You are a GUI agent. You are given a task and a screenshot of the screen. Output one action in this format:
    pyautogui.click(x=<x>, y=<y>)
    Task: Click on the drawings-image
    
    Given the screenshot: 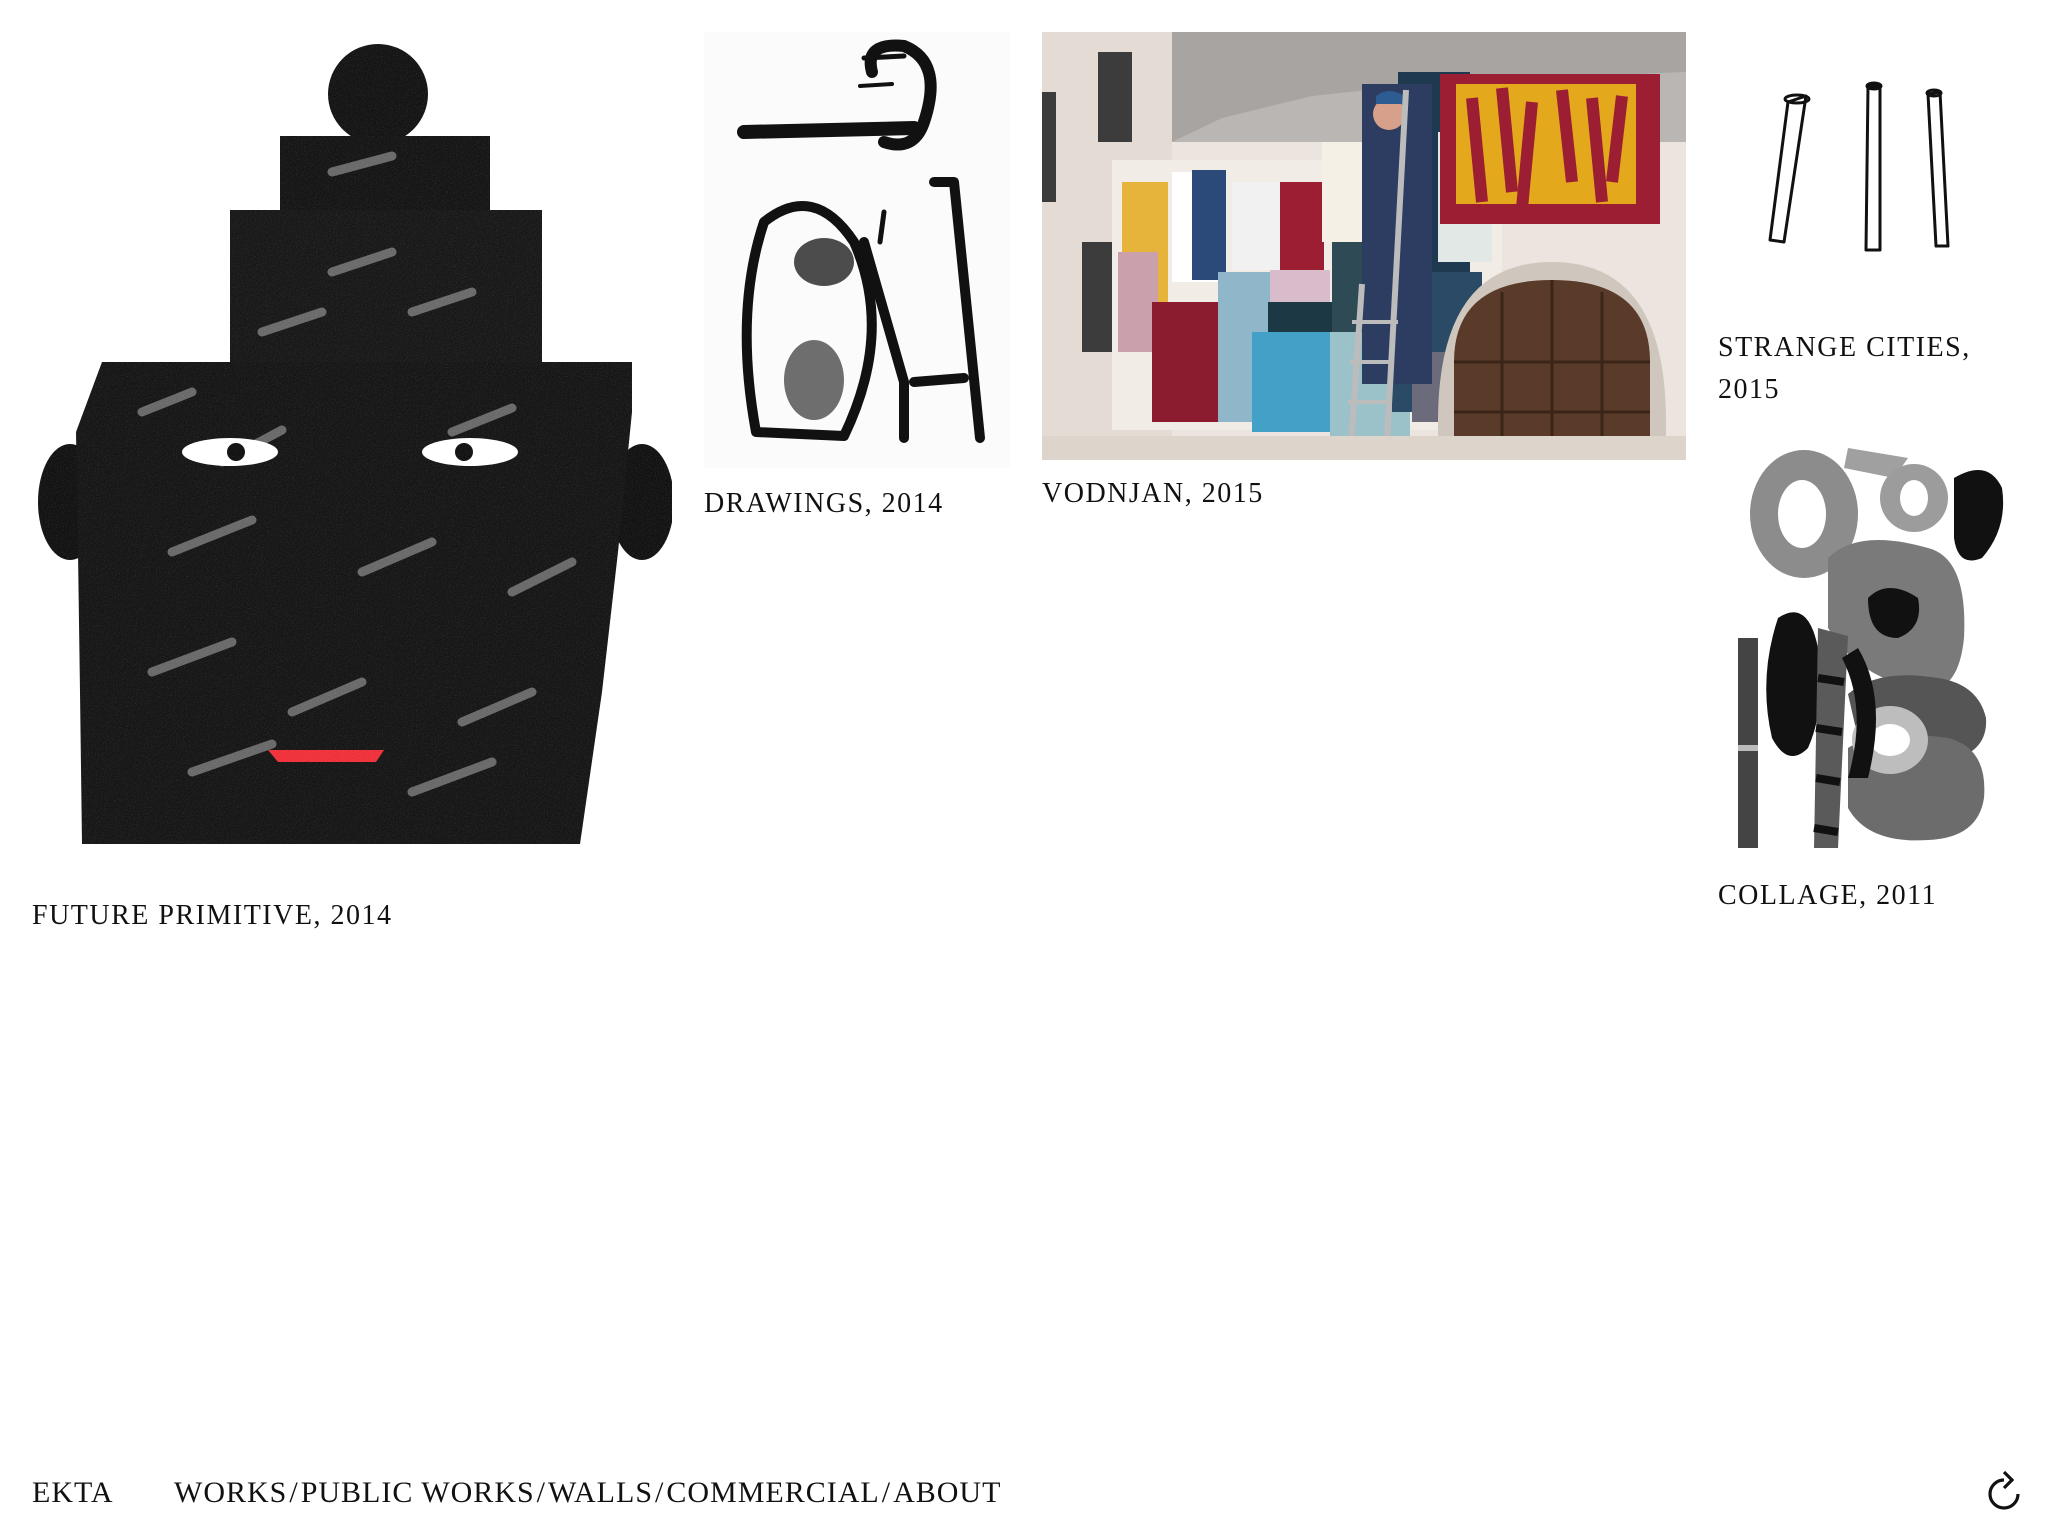 What is the action you would take?
    pyautogui.click(x=857, y=250)
    